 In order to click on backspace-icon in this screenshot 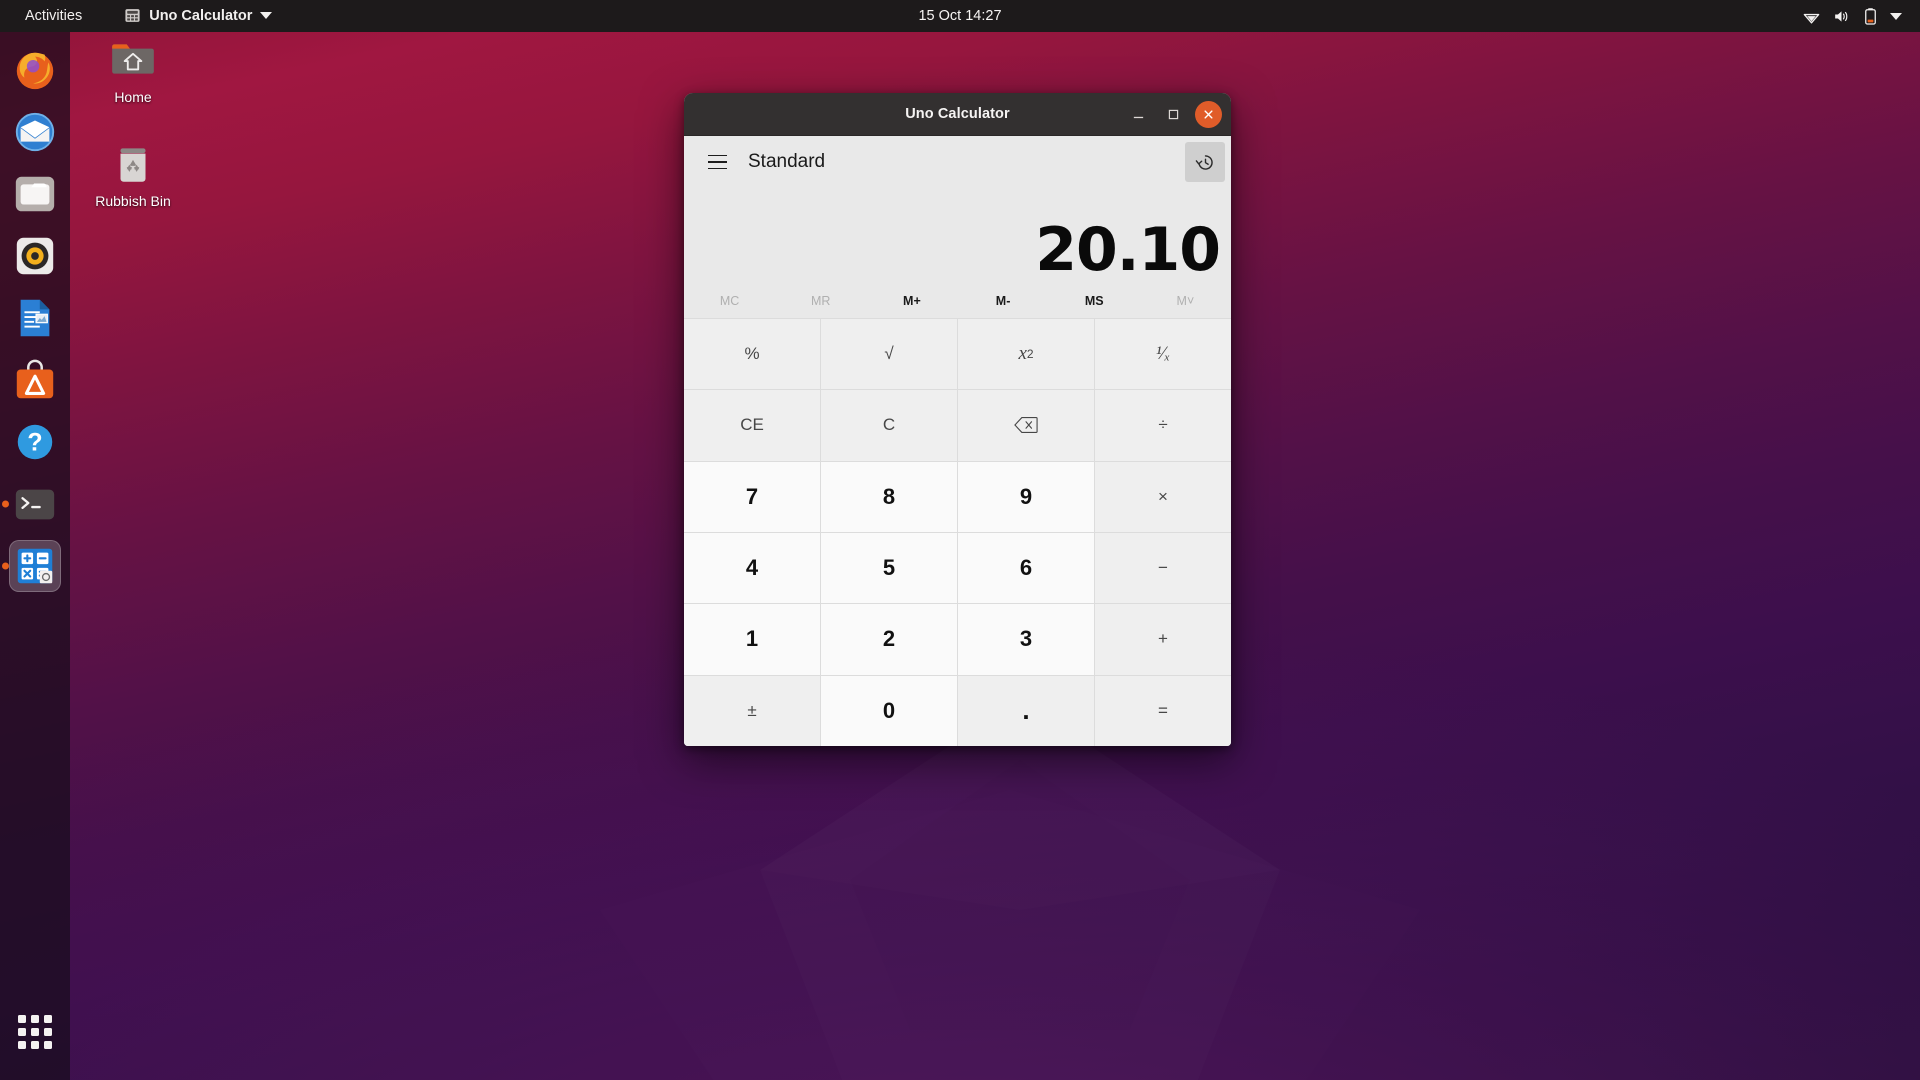, I will do `click(1026, 425)`.